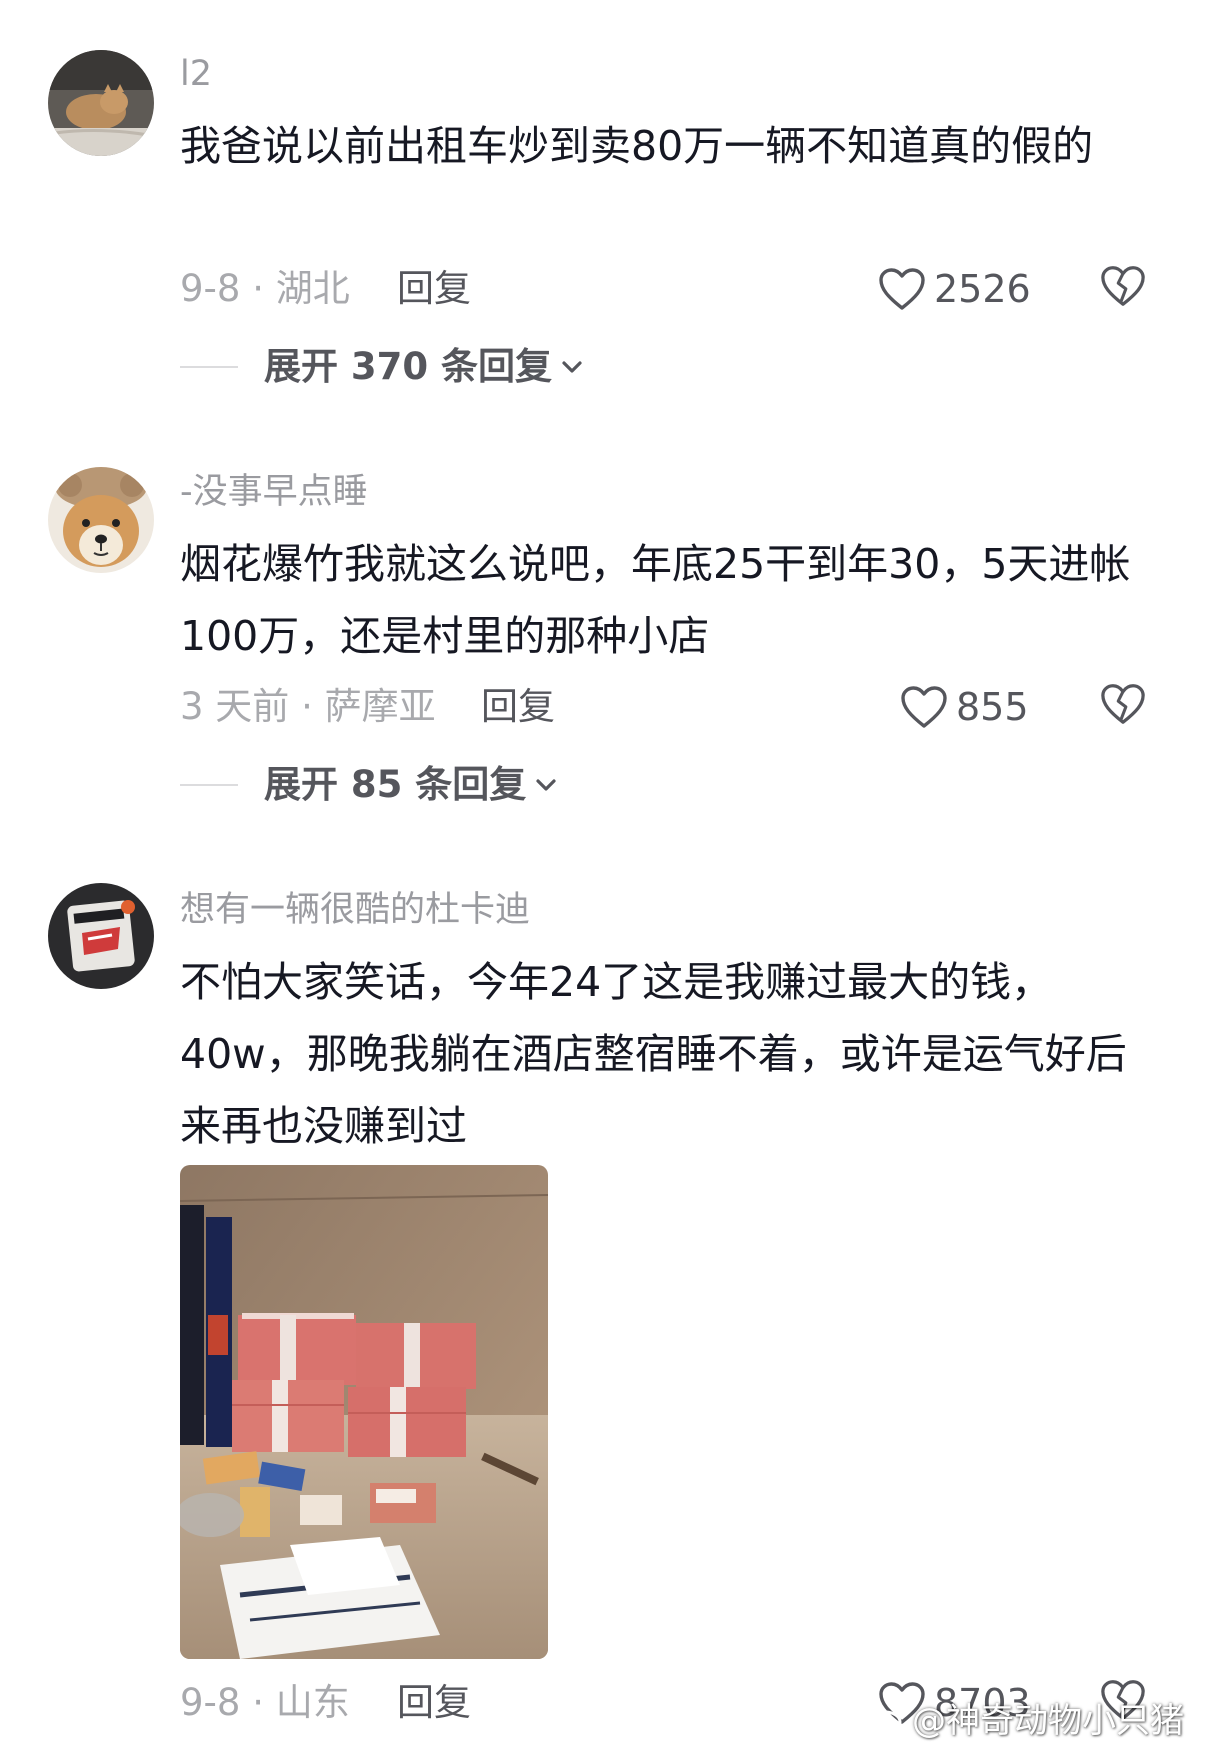 The image size is (1206, 1763). What do you see at coordinates (395, 784) in the screenshot?
I see `expand-replies-label: 展开 85 条回复` at bounding box center [395, 784].